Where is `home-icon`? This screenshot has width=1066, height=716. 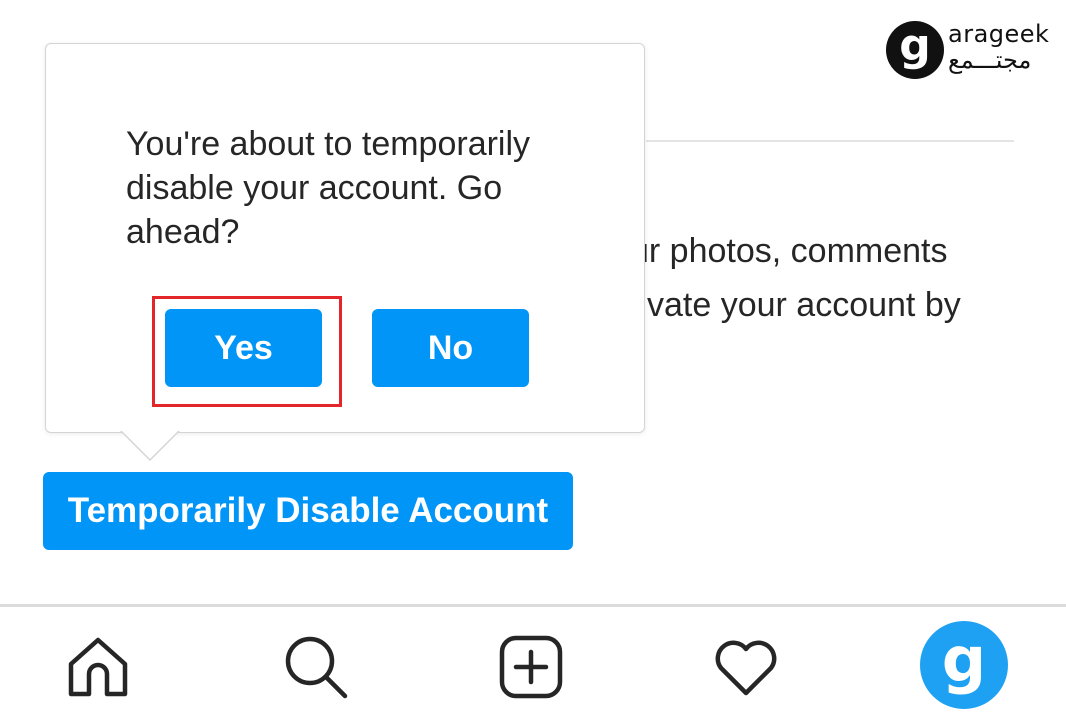
home-icon is located at coordinates (98, 667).